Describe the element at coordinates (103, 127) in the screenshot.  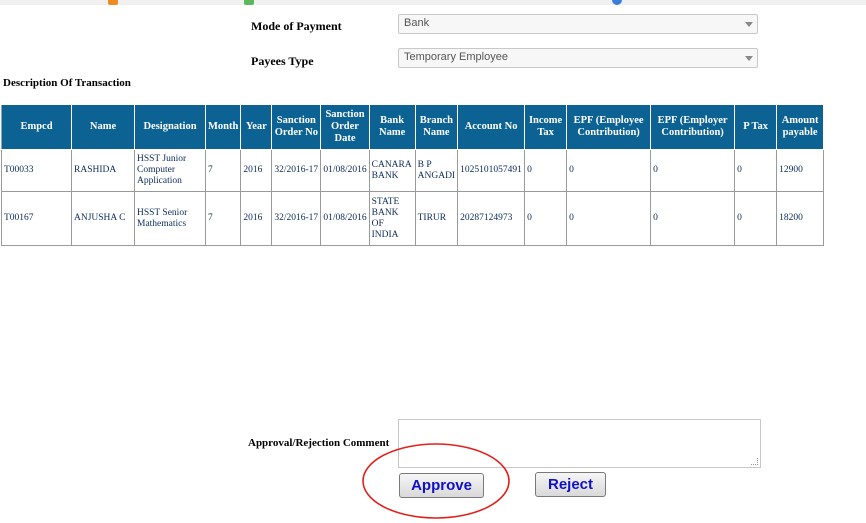
I see `column-header: Name` at that location.